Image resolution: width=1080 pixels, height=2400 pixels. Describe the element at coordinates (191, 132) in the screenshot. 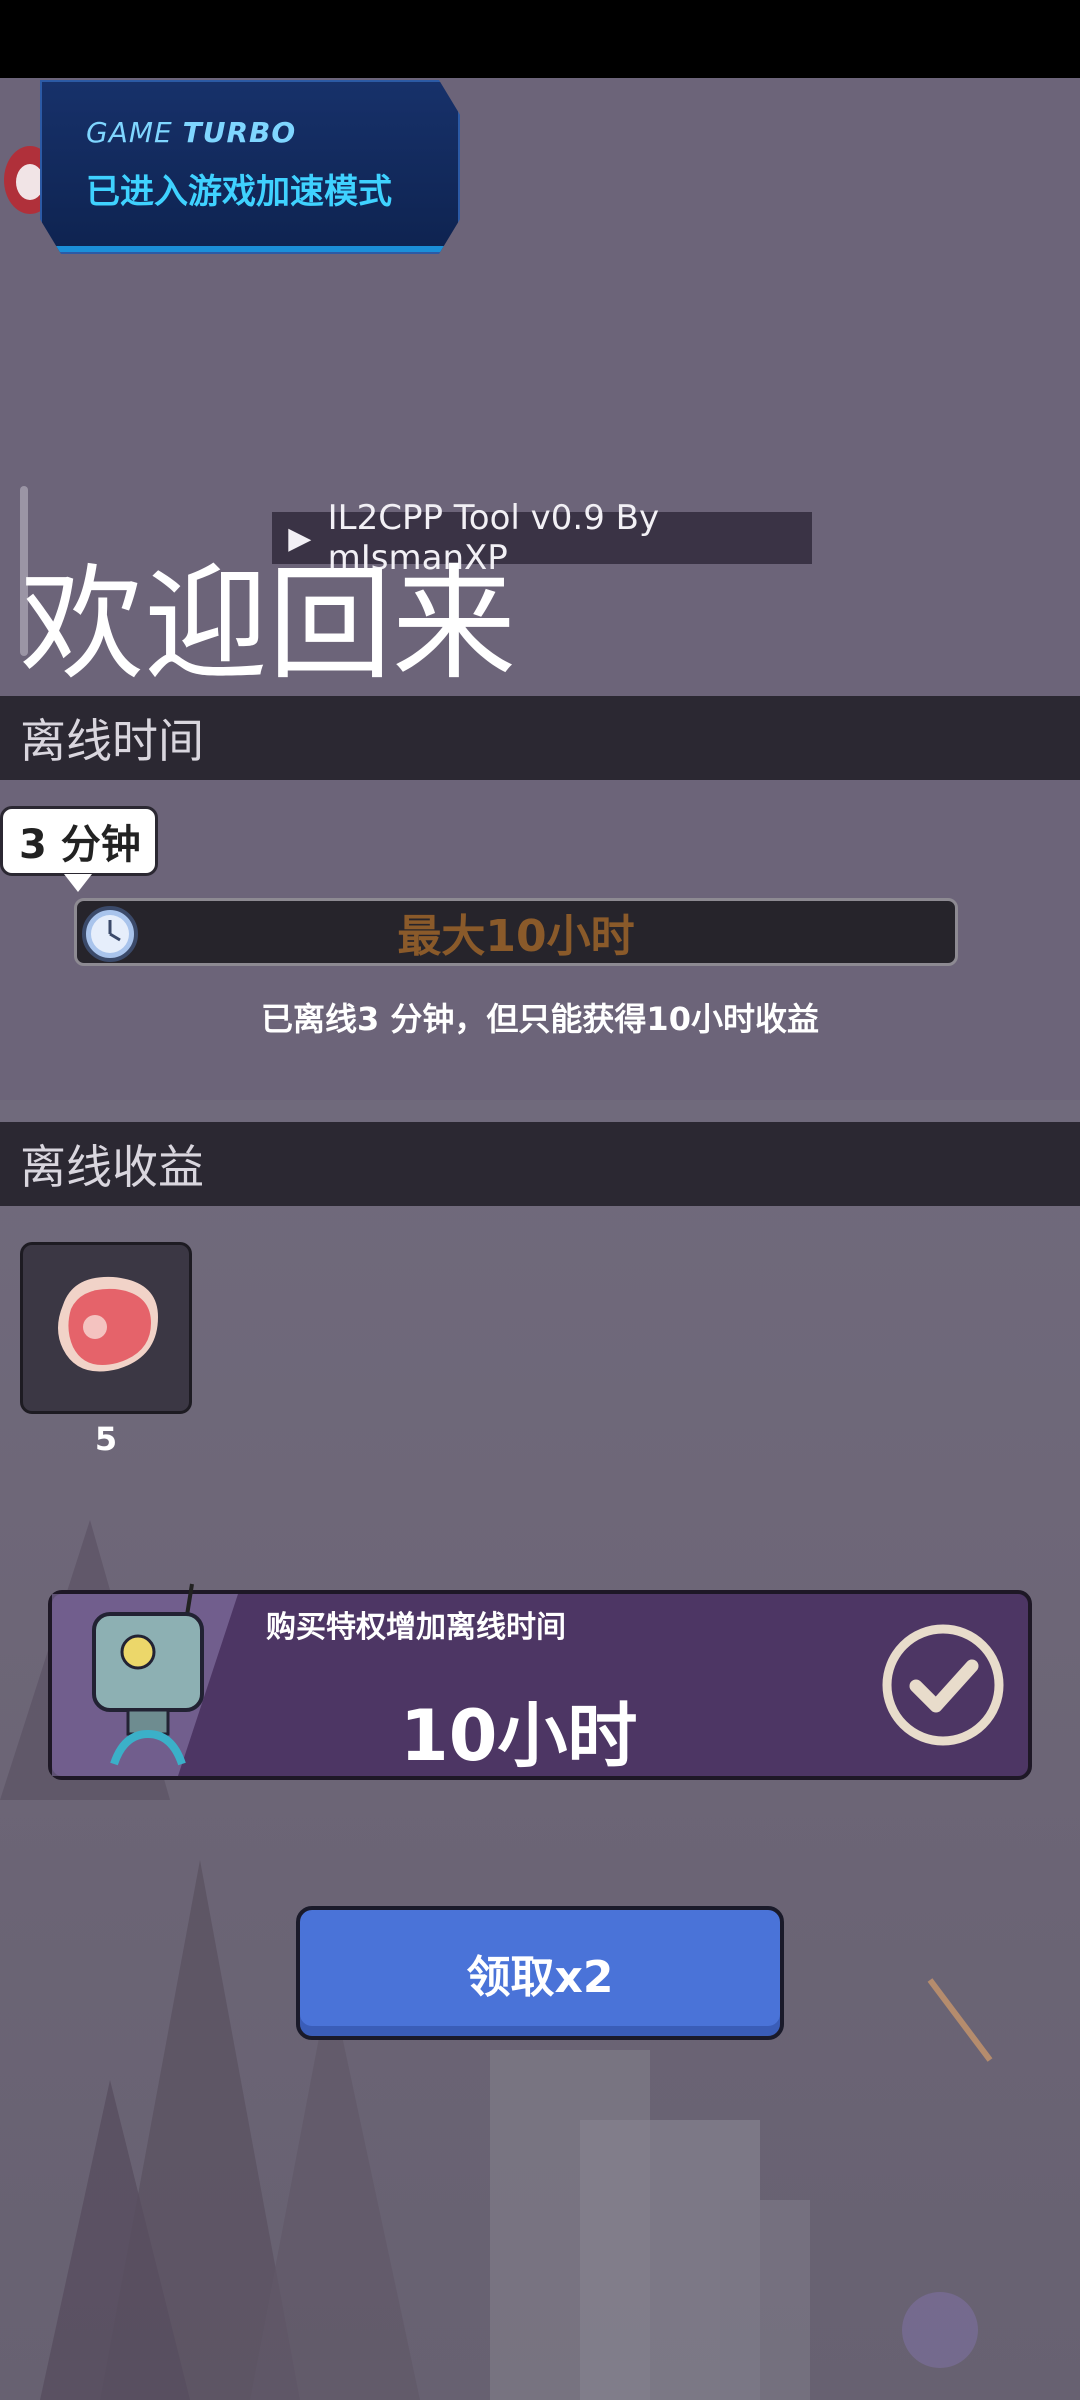

I see `turbo-title: GAME TURBO` at that location.